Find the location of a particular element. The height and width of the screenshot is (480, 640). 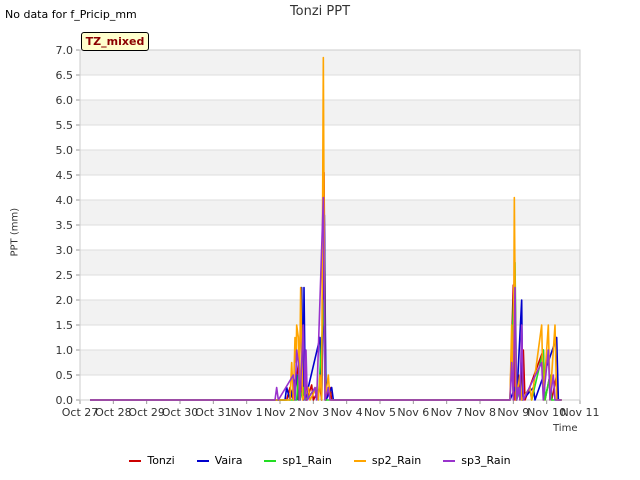

x-tick-label: Nov 7 is located at coordinates (447, 412).